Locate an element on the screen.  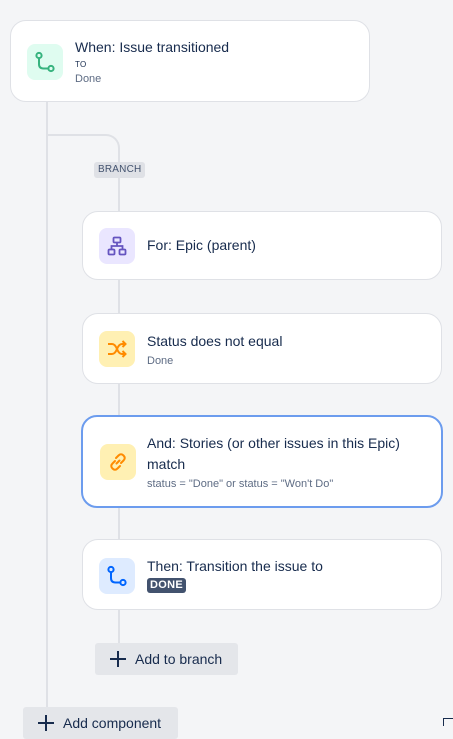
shuffle-icon is located at coordinates (117, 349).